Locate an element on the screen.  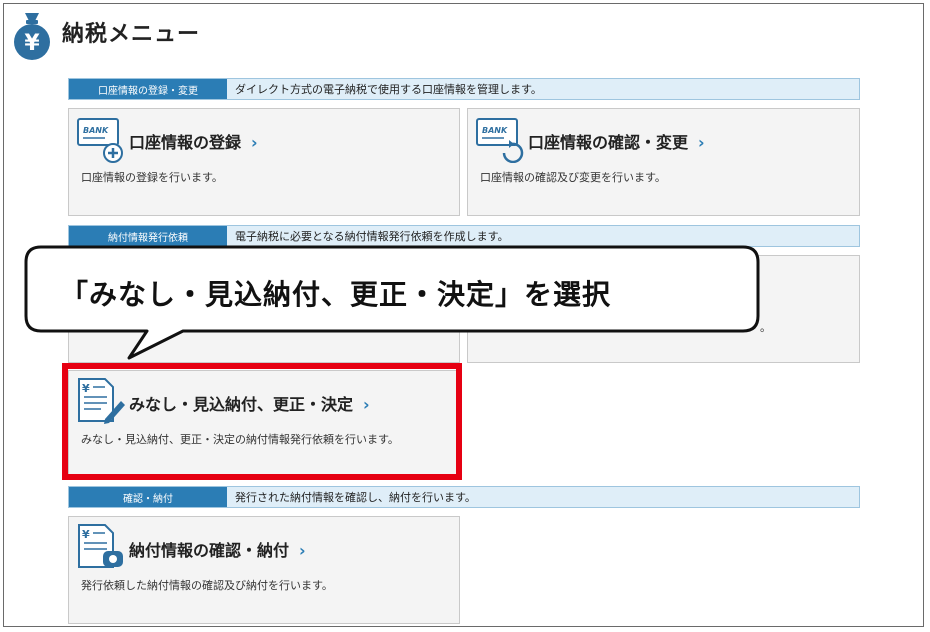
section-bar-payment: 確認・納付 発行された納付情報を確認し、納付を行います。 is located at coordinates (464, 497).